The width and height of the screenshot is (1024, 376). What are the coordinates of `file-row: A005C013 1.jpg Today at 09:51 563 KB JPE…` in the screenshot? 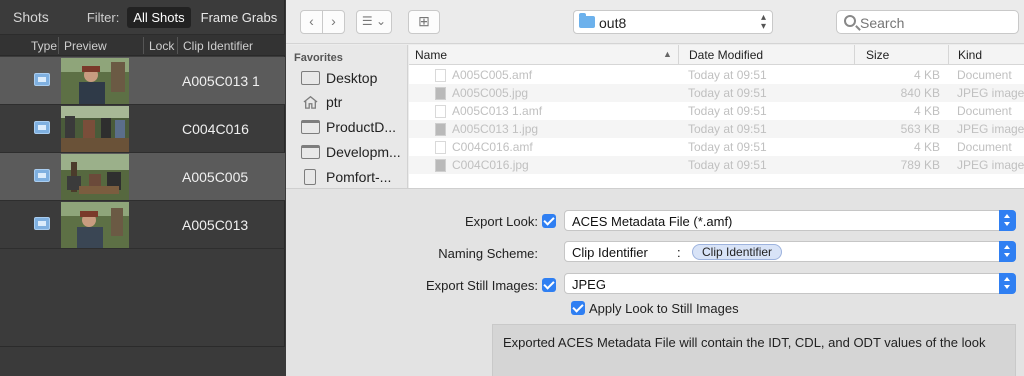 It's located at (716, 129).